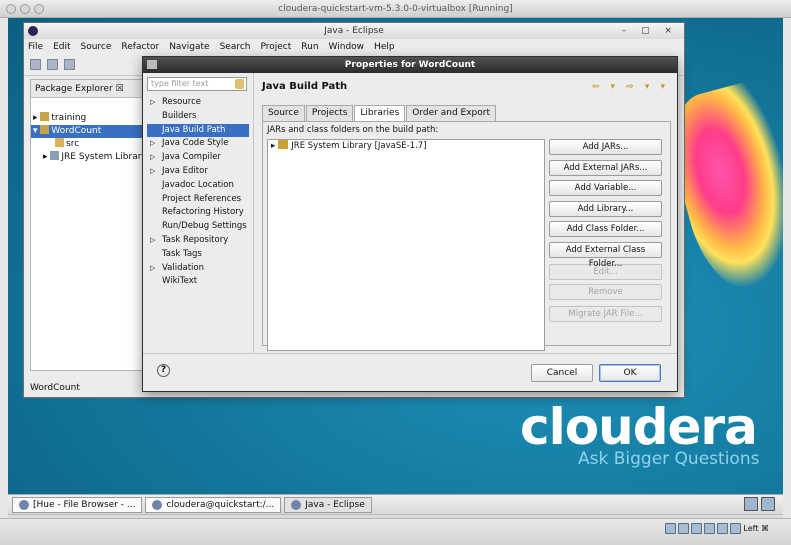  Describe the element at coordinates (90, 144) in the screenshot. I see `tree-item-src: src` at that location.